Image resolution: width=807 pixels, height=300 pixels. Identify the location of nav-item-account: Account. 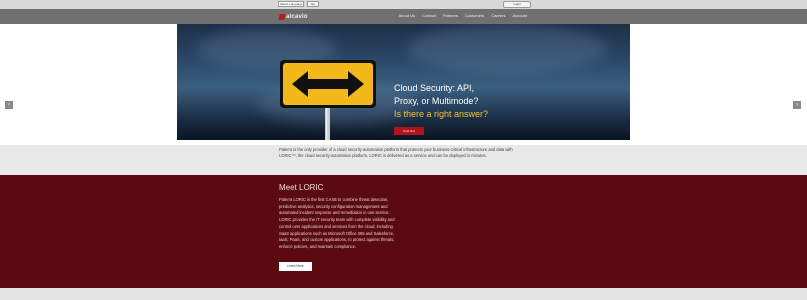
(520, 15).